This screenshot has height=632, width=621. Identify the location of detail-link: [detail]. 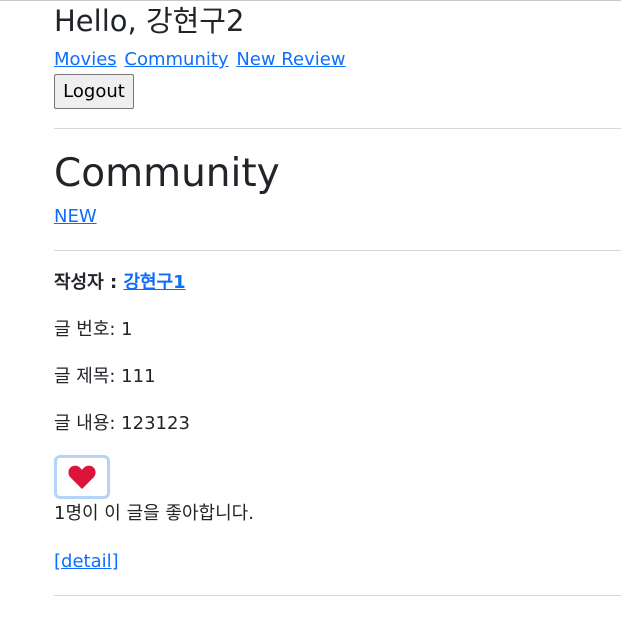
(86, 562).